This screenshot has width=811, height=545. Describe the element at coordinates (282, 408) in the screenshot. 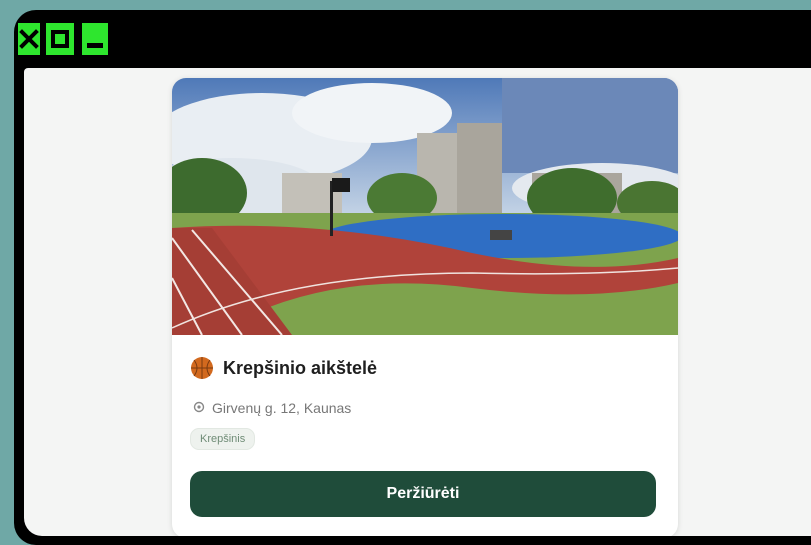

I see `venue-address: Girvenų g. 12, Kaunas` at that location.